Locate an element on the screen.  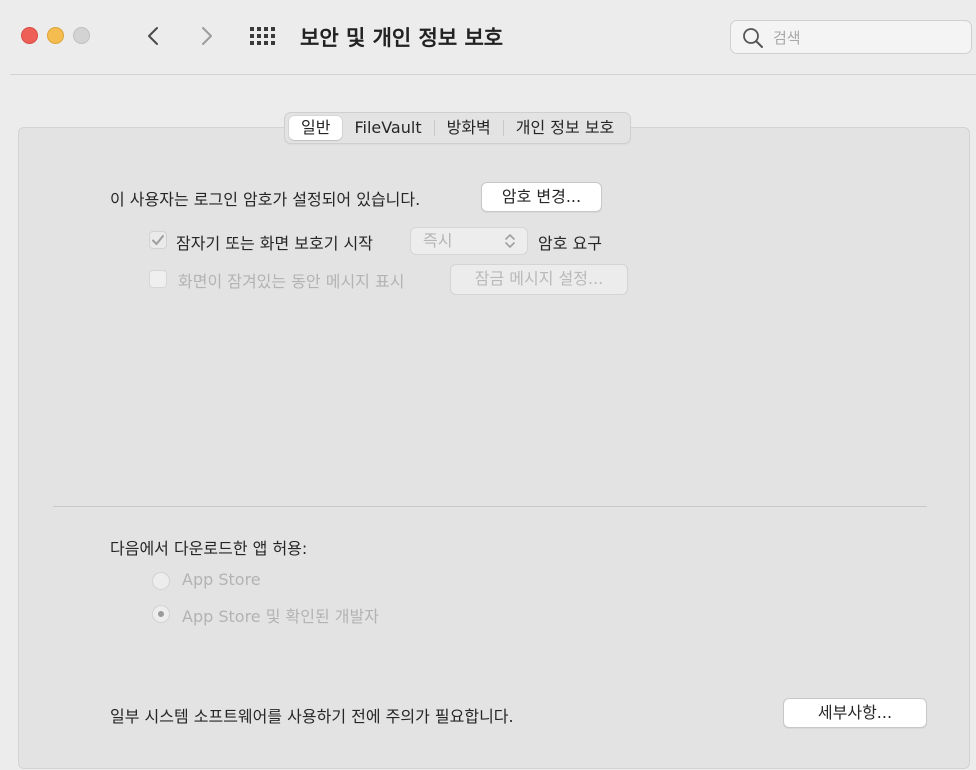
chevron-right-icon is located at coordinates (207, 36).